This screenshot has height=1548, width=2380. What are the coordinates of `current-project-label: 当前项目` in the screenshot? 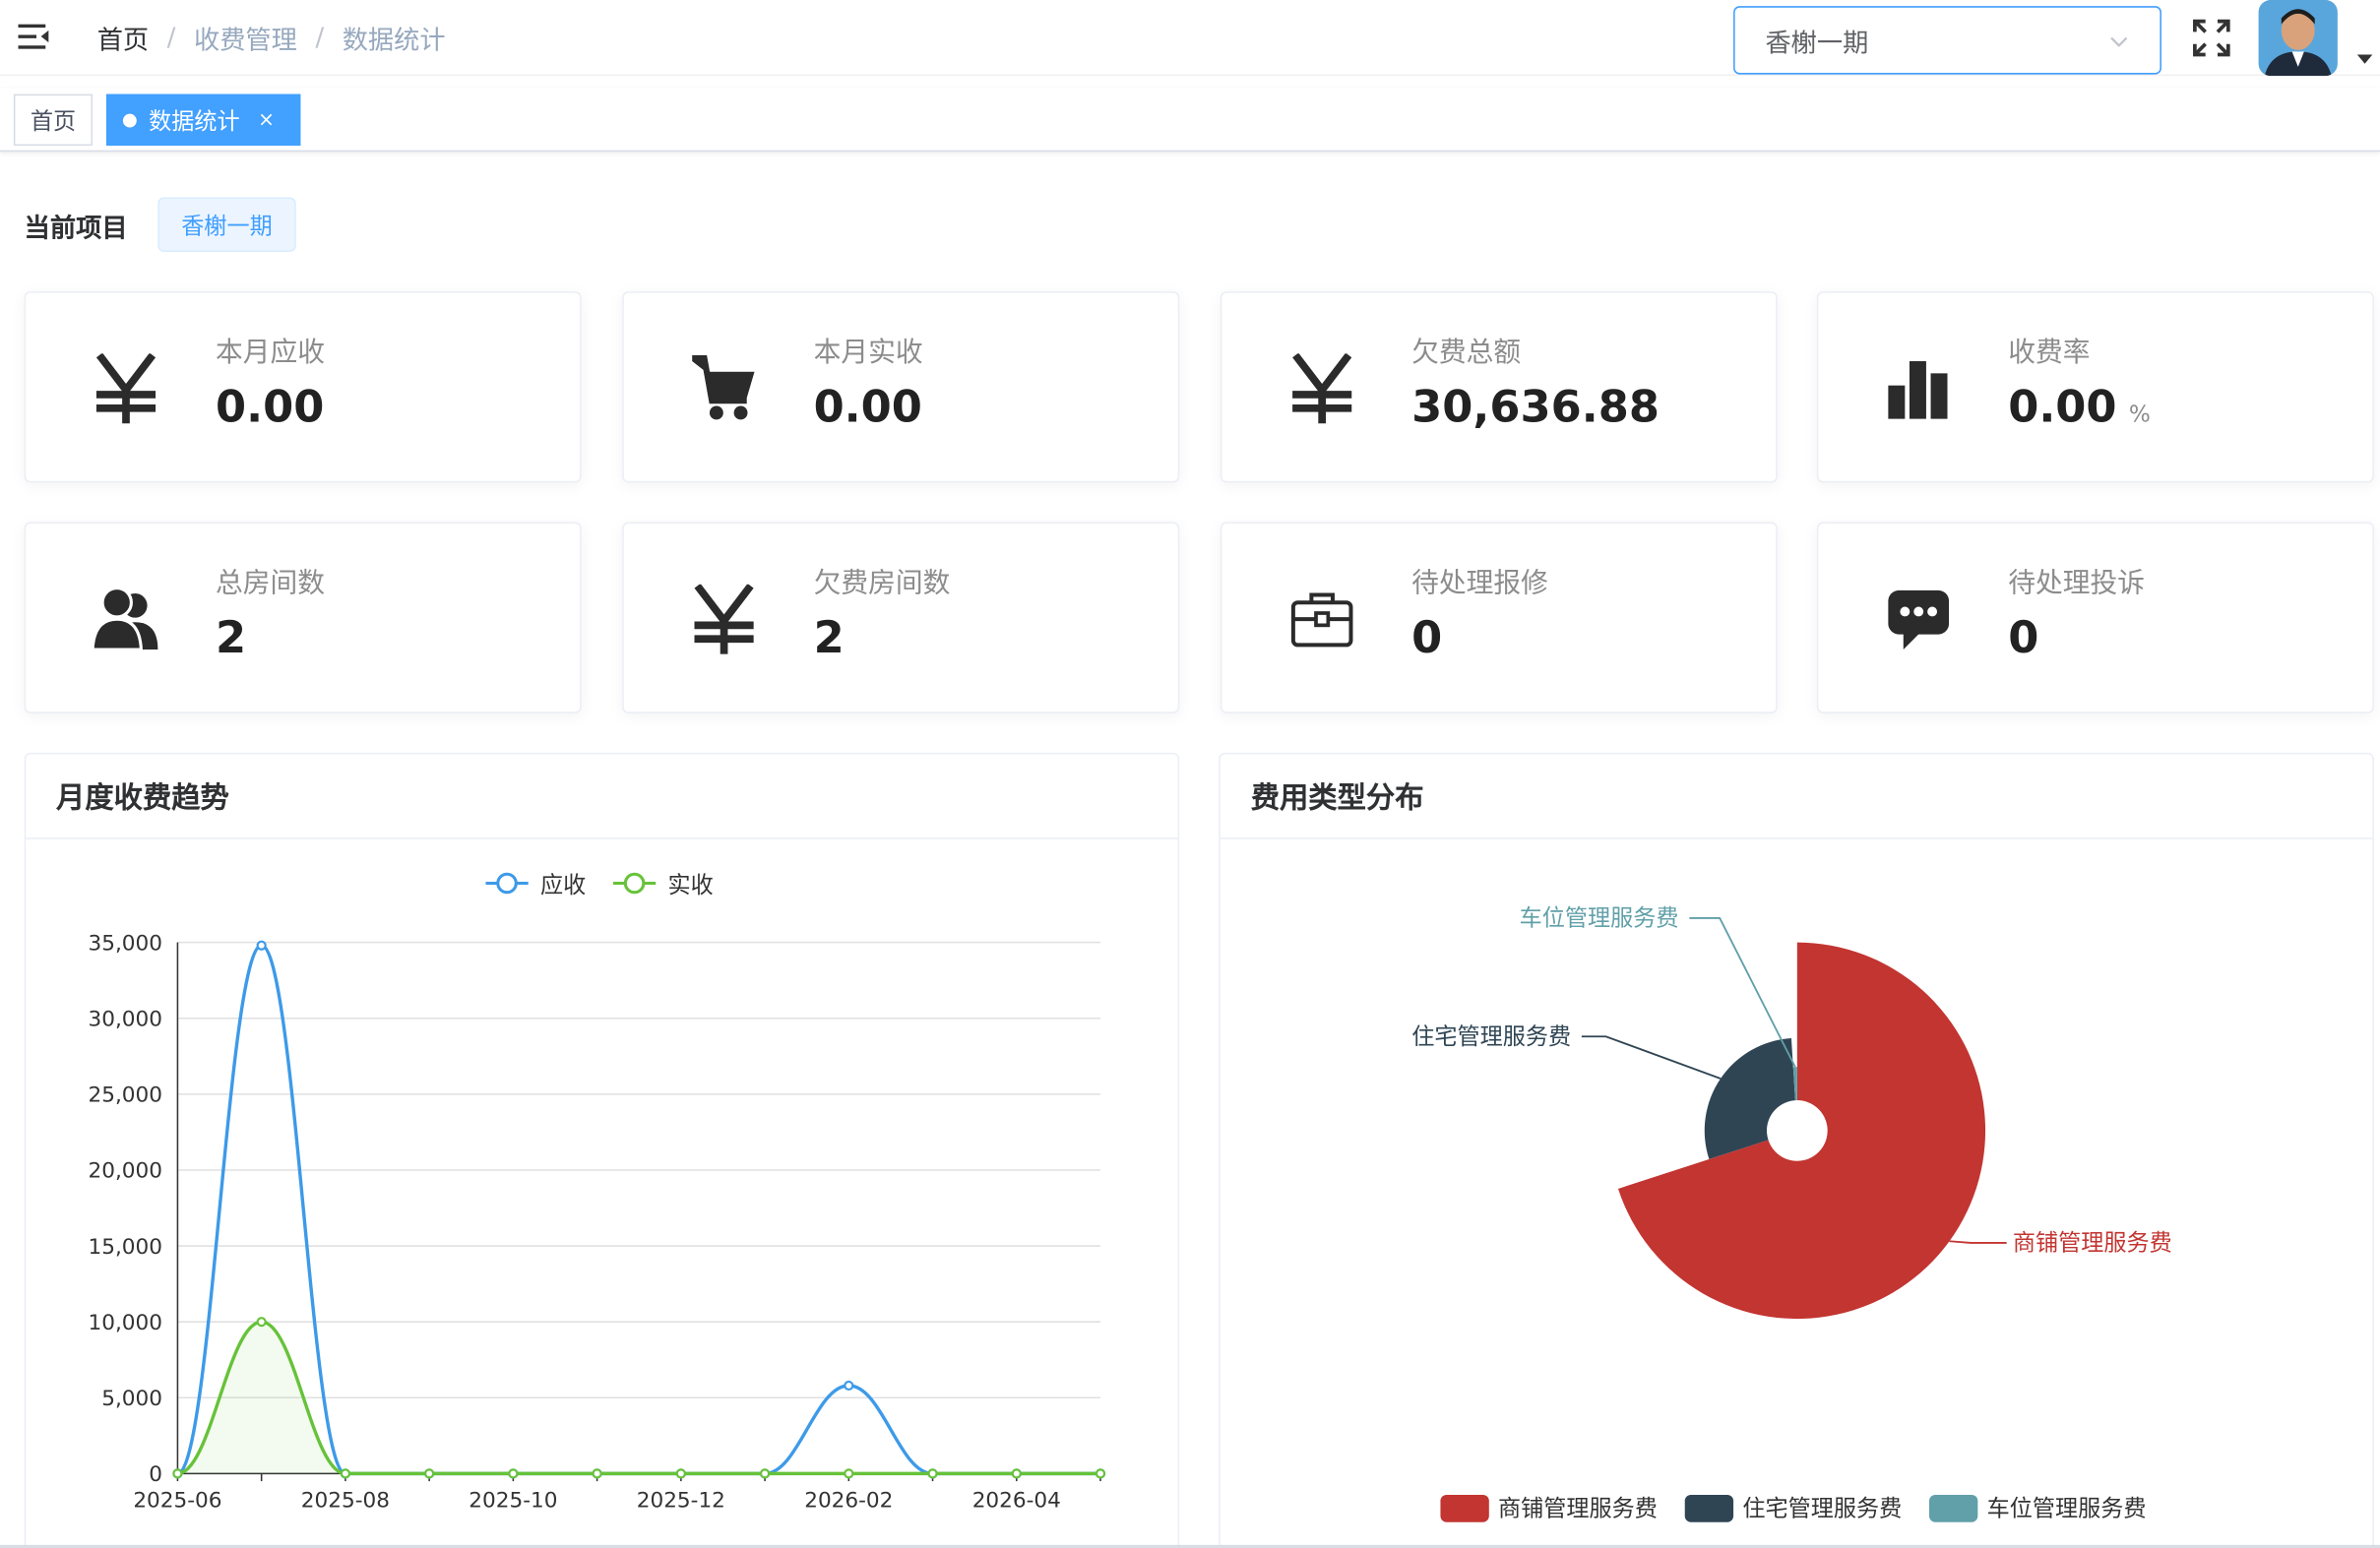 It's located at (76, 229).